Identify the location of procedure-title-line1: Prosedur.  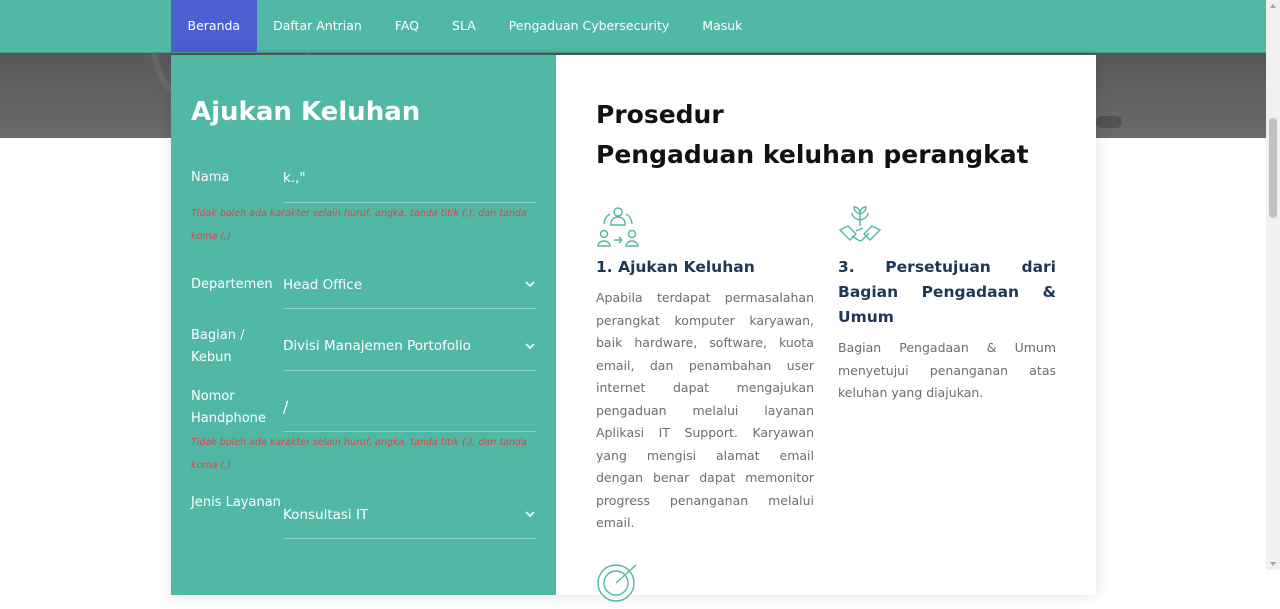
(660, 114).